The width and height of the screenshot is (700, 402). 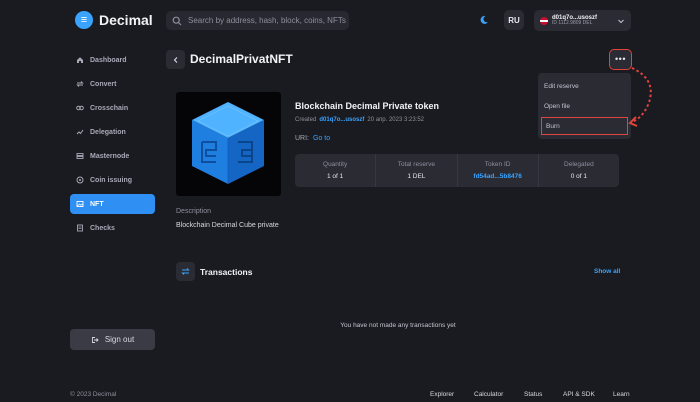 I want to click on menu-item-burn: Burn, so click(x=584, y=126).